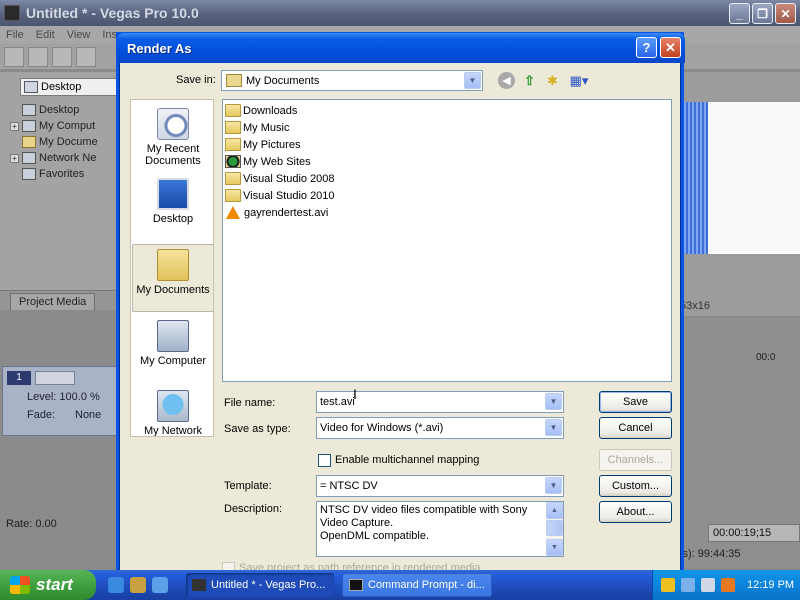 The width and height of the screenshot is (800, 600). Describe the element at coordinates (440, 486) in the screenshot. I see `template-select: = NTSC DV ▼` at that location.